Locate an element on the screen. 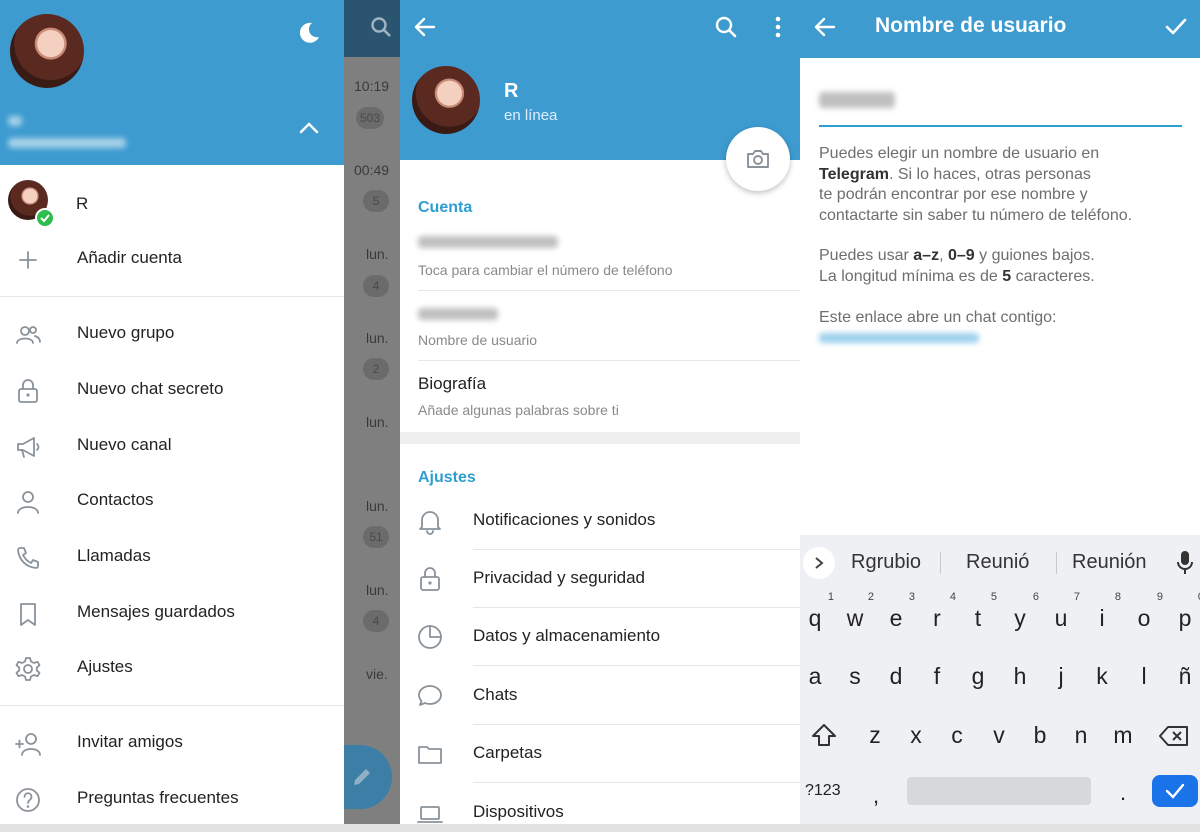 The height and width of the screenshot is (832, 1200). section-title-account: Cuenta is located at coordinates (445, 207).